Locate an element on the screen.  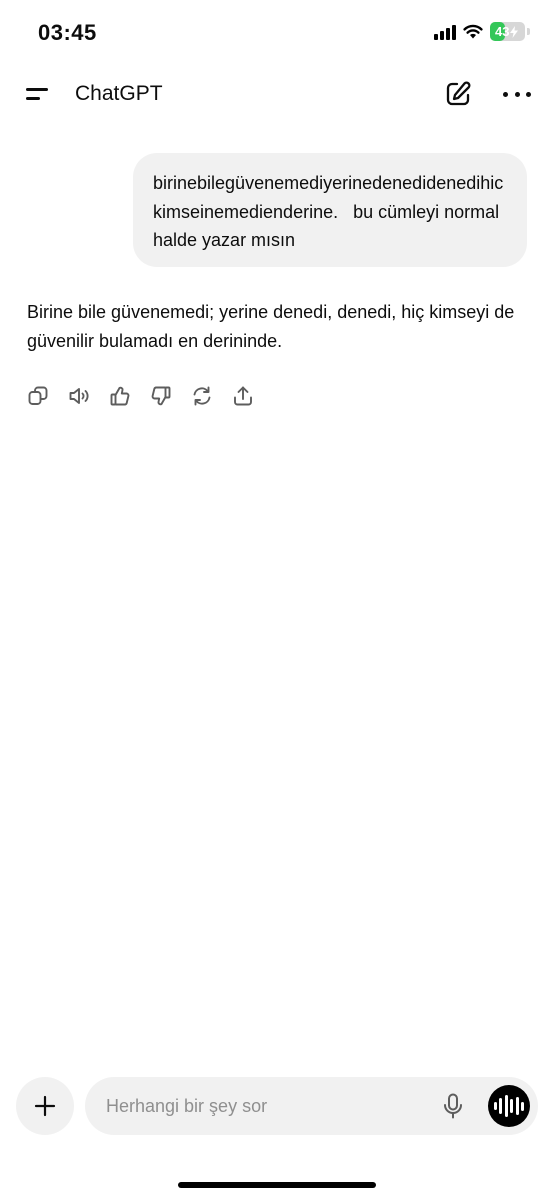
thumbs-down-icon is located at coordinates (161, 396).